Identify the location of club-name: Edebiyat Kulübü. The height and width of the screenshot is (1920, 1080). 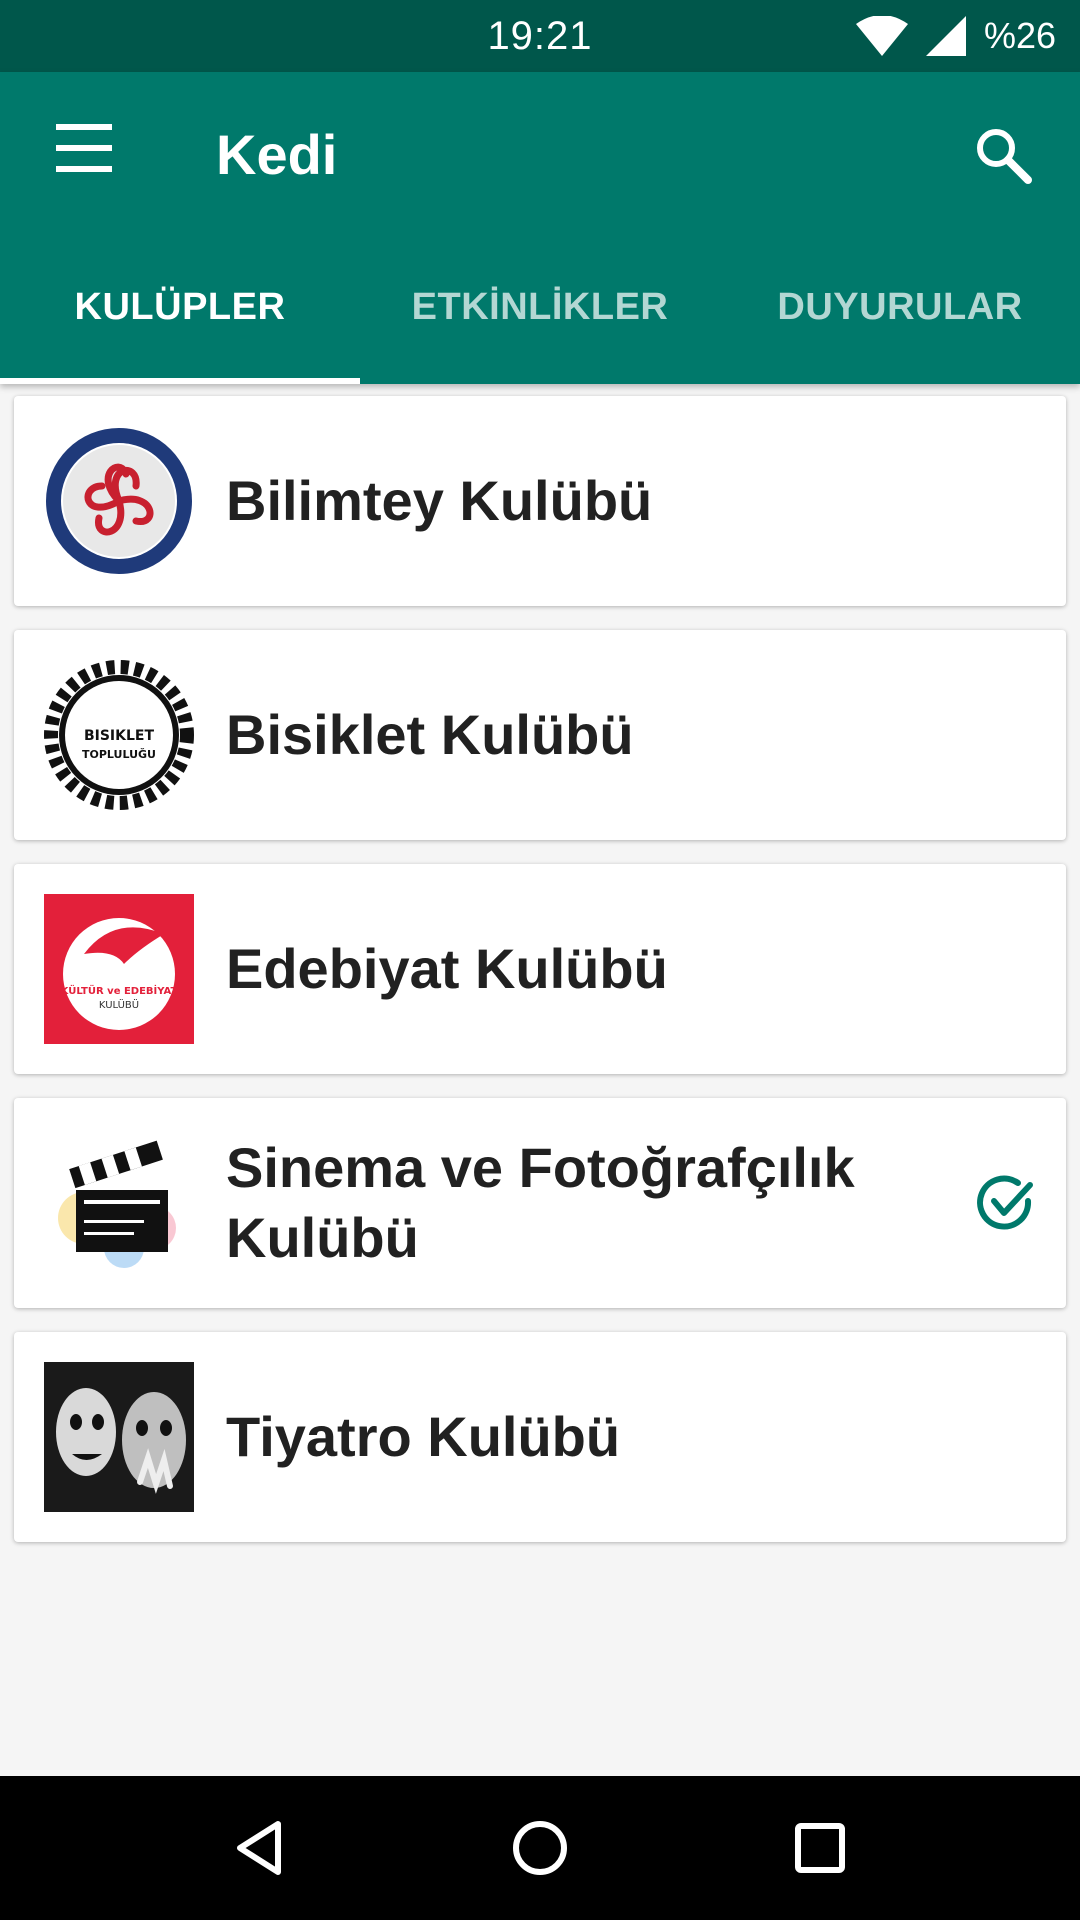
(447, 968).